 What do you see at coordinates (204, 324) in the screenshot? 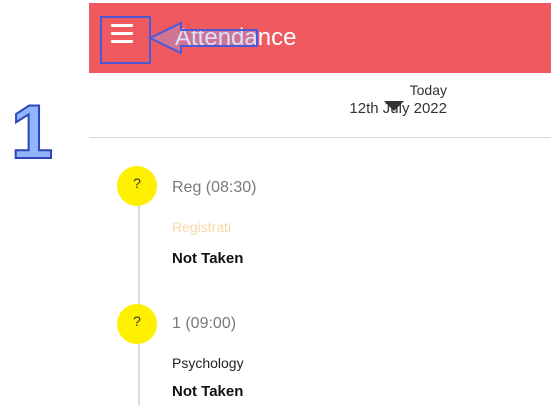
I see `period-title: 1 (09:00)` at bounding box center [204, 324].